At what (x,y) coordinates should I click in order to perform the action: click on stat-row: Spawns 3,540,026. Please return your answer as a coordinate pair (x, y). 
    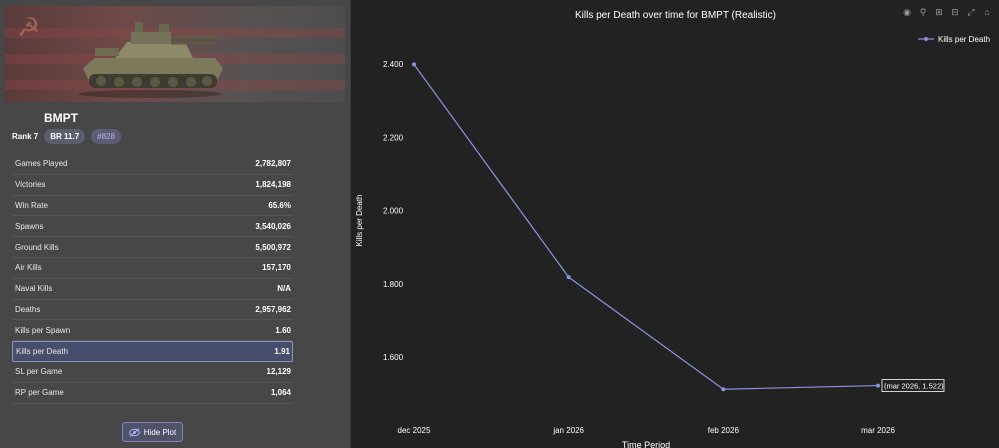
    Looking at the image, I should click on (152, 227).